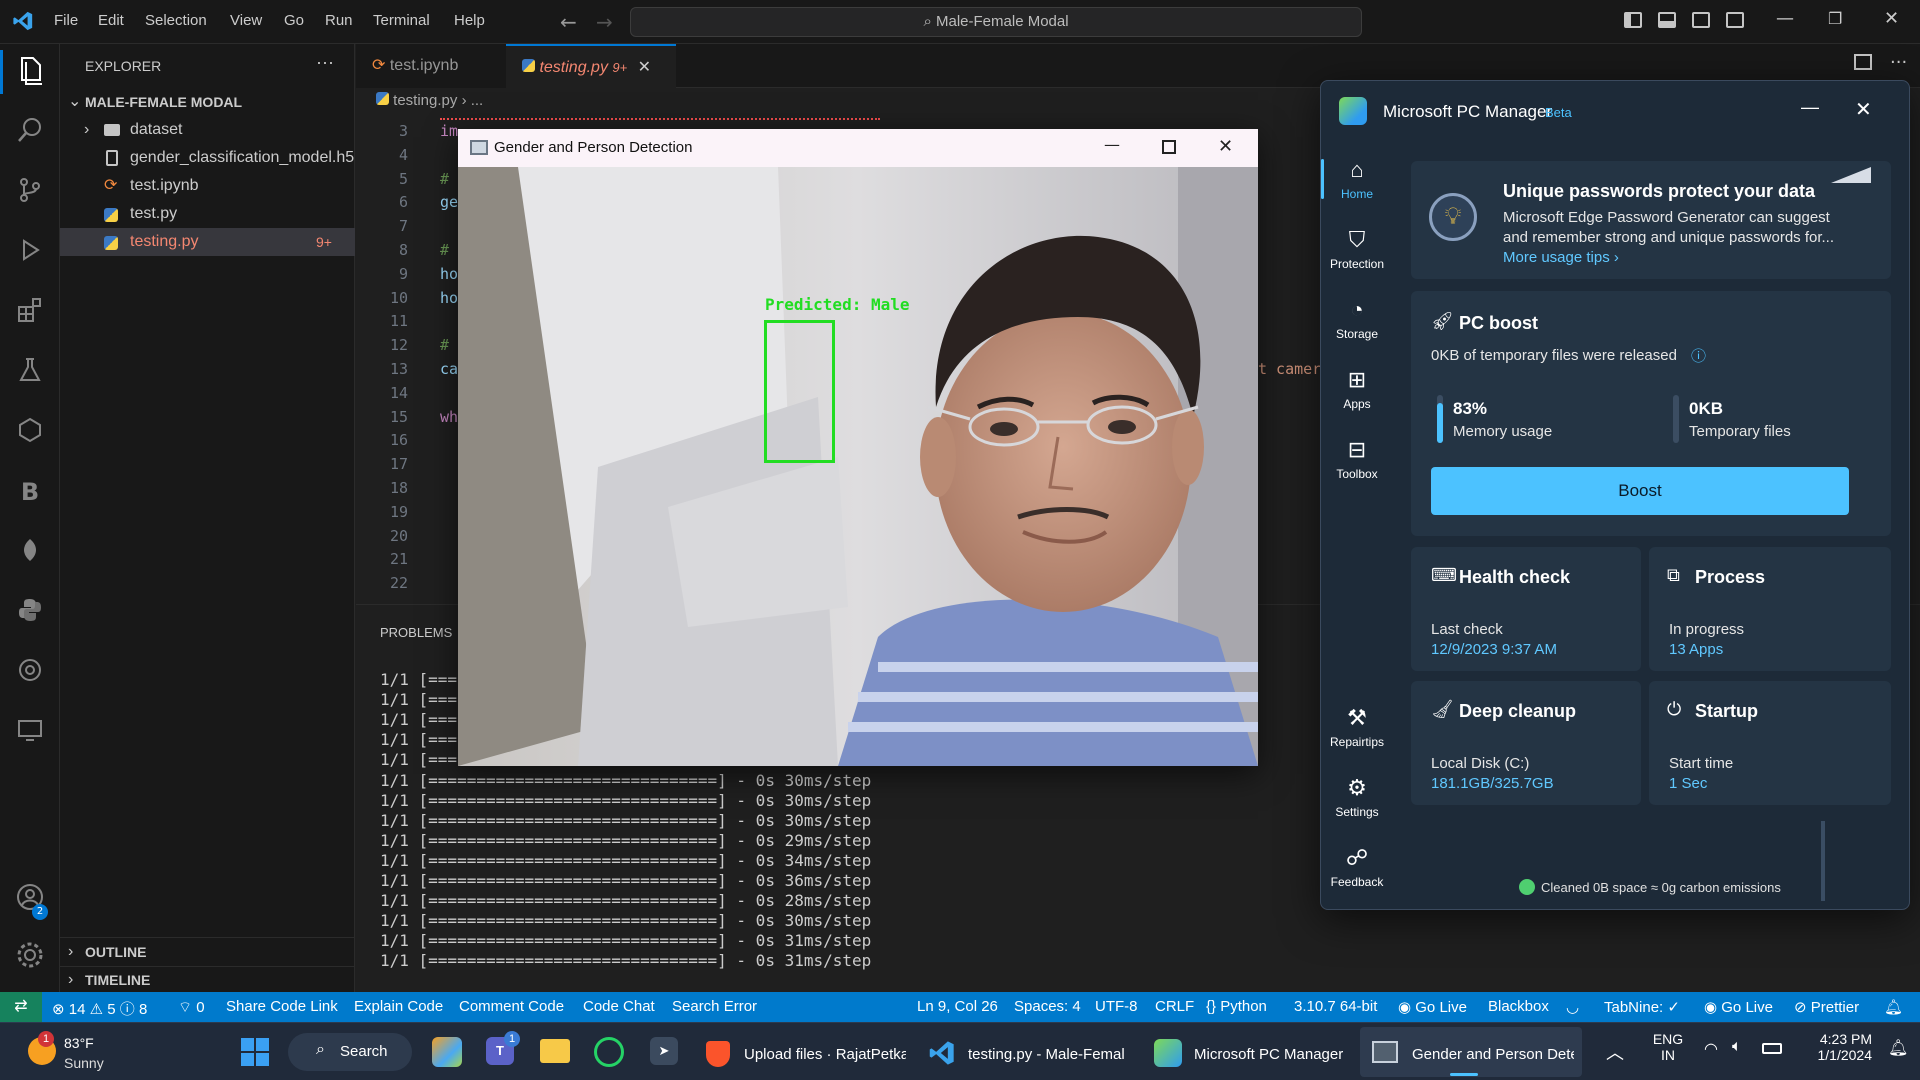 The image size is (1920, 1080). Describe the element at coordinates (1357, 867) in the screenshot. I see `nav-feedback: ☍ Feedback` at that location.